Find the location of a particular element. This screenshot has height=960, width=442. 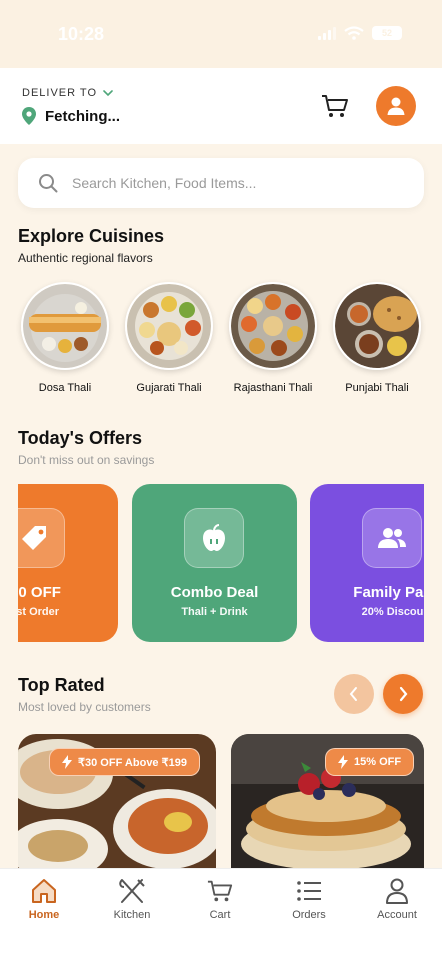

cuisines-subtitle: Authentic regional flavors is located at coordinates (85, 258).